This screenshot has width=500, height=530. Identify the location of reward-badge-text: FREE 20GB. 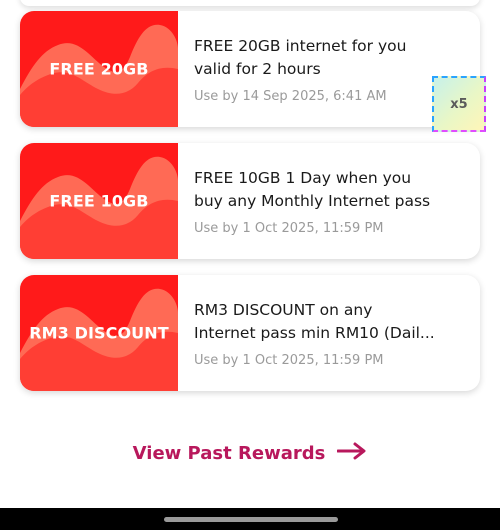
(99, 69).